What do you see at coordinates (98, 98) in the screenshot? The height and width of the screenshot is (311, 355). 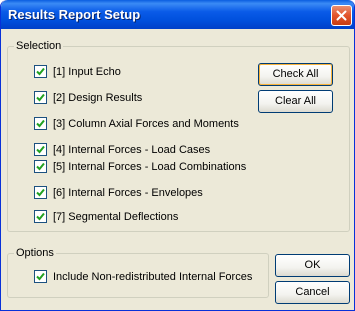 I see `checkbox-label: [2] Design Results` at bounding box center [98, 98].